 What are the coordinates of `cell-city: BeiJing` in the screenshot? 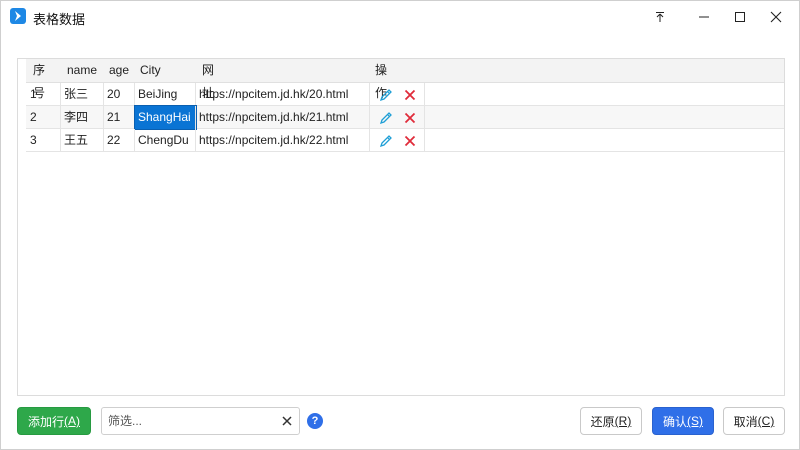 It's located at (165, 94).